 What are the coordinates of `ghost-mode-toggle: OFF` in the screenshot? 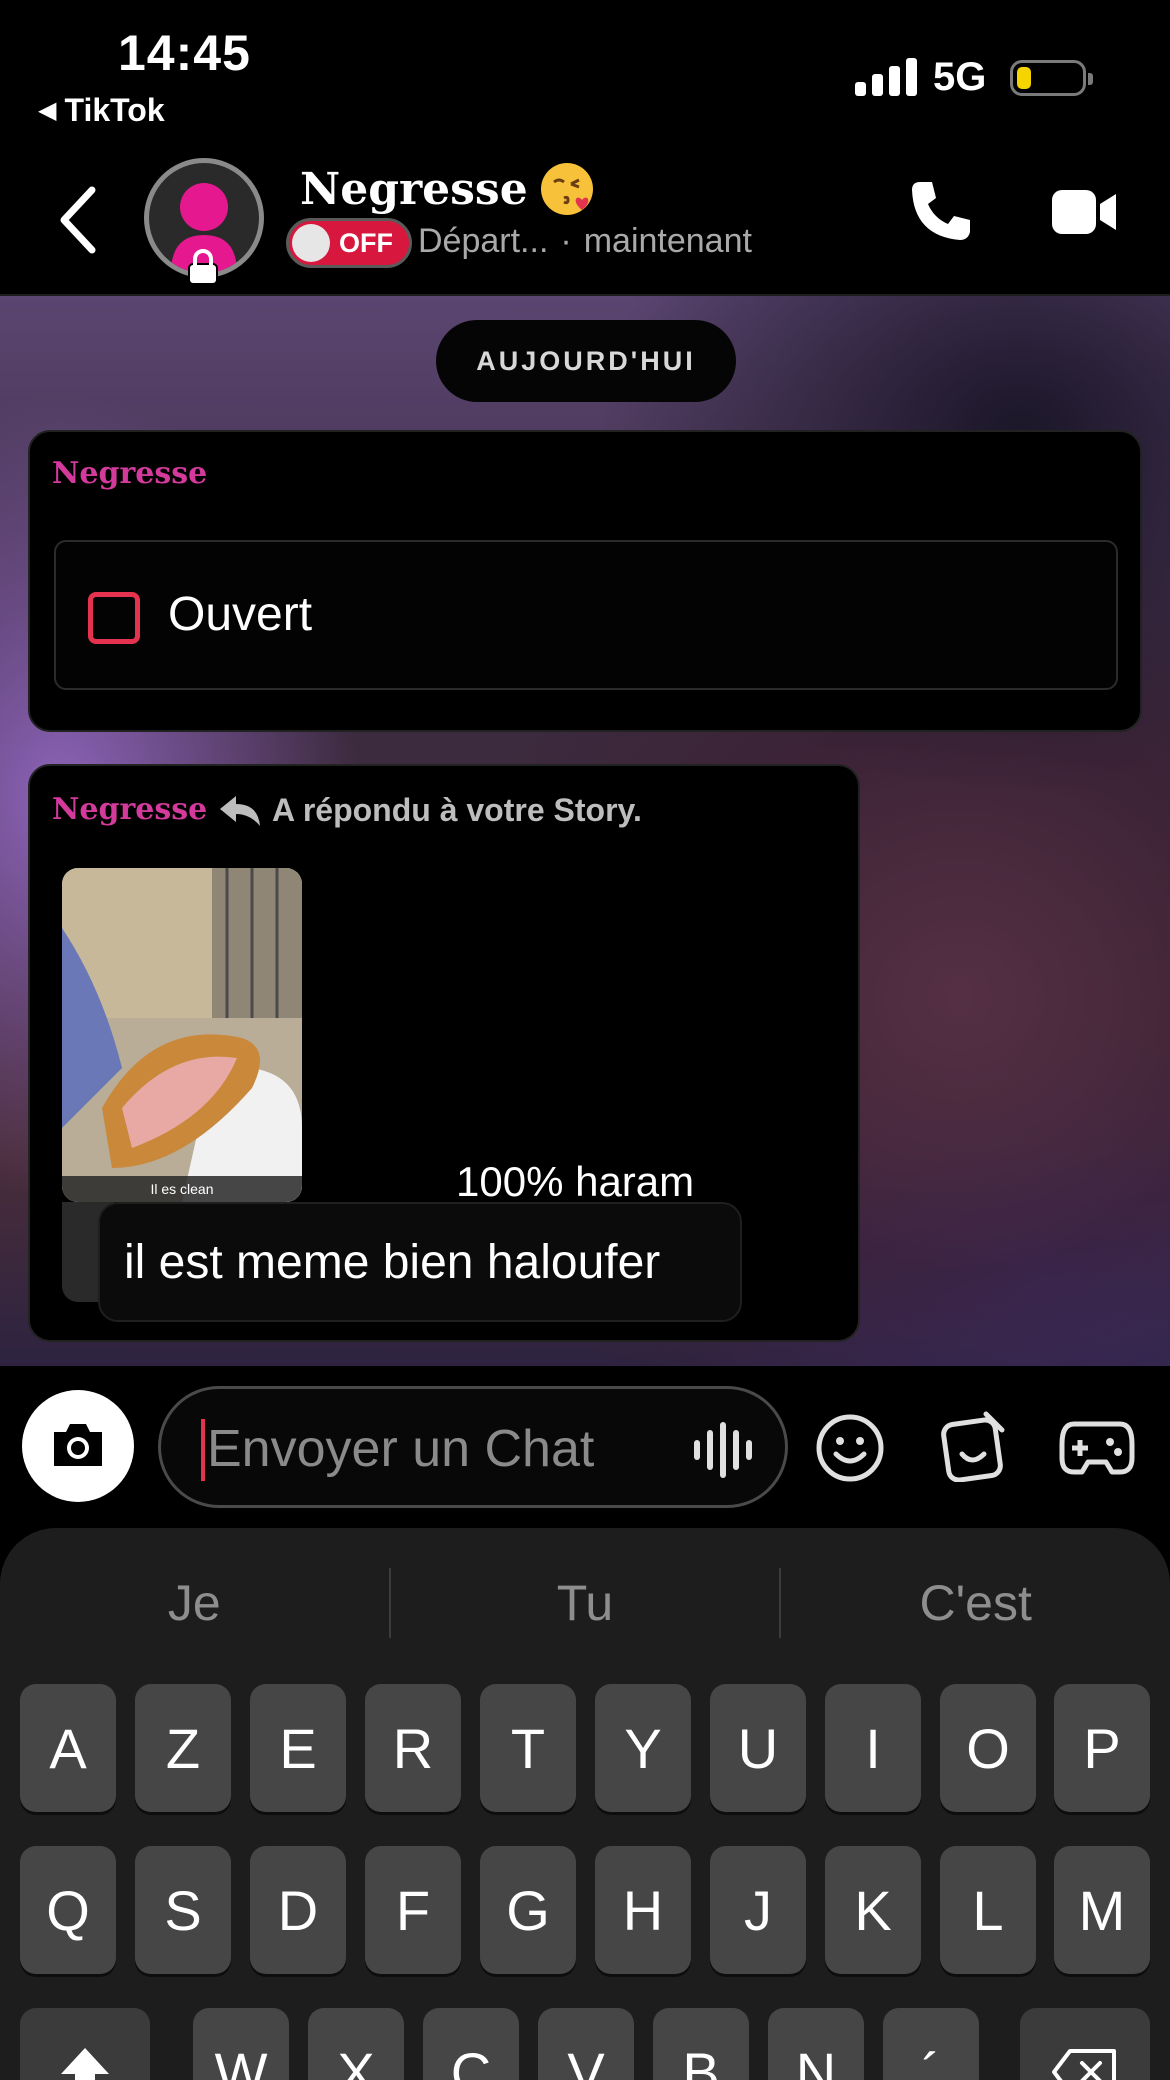 It's located at (349, 243).